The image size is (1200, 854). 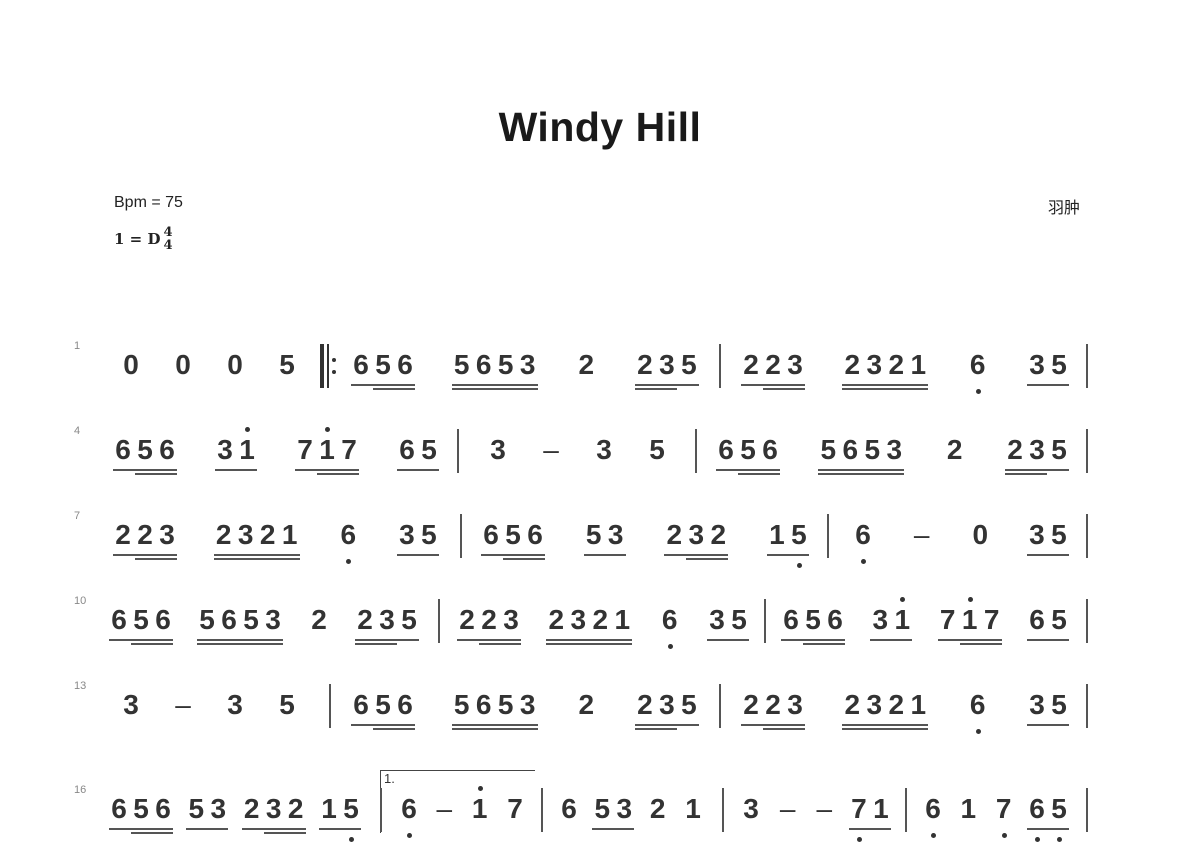 I want to click on key-label: 1 = D, so click(x=137, y=239).